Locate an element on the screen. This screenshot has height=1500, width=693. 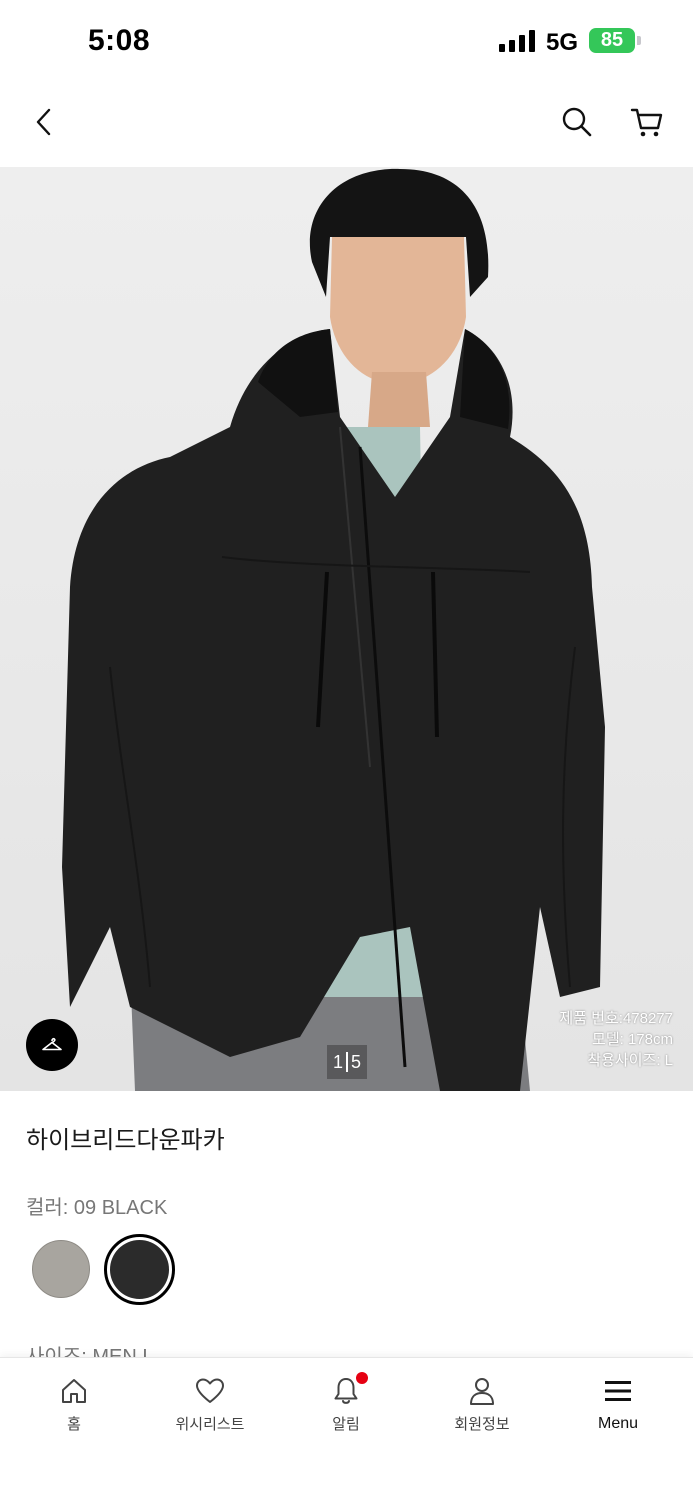
cart-button is located at coordinates (647, 122).